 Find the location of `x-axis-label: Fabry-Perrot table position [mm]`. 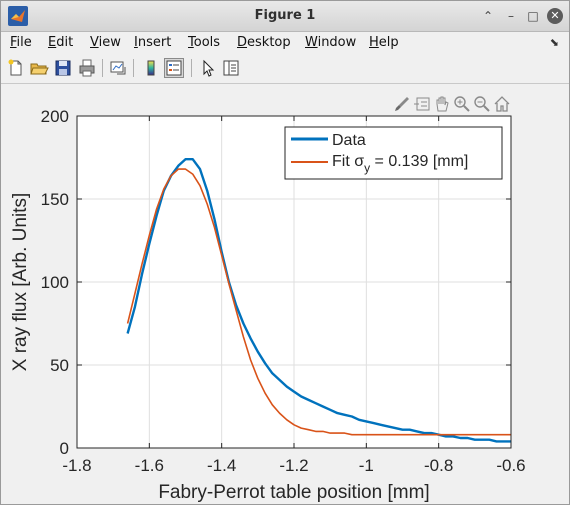

x-axis-label: Fabry-Perrot table position [mm] is located at coordinates (293, 492).